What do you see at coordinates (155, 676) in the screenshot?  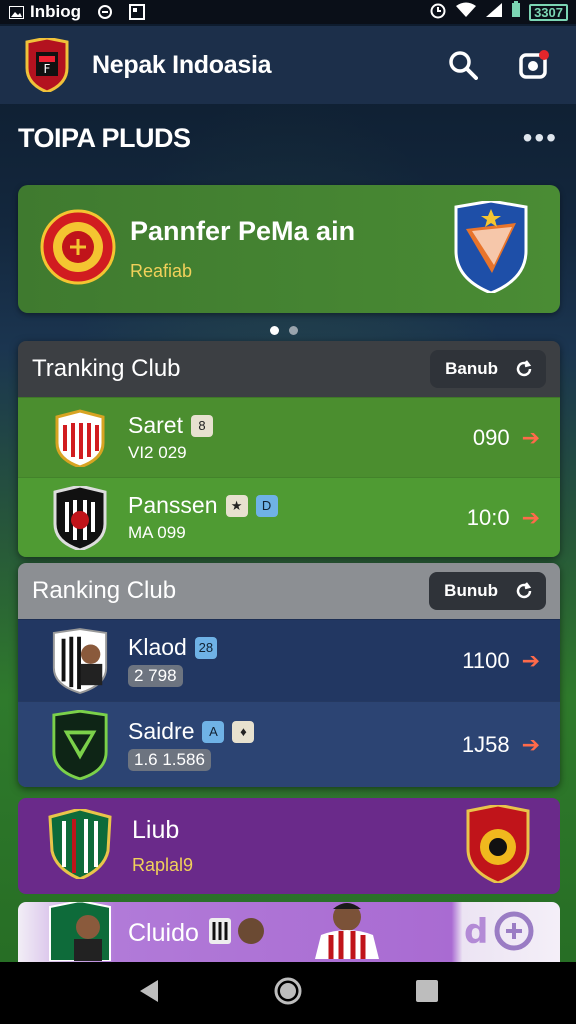 I see `club-subtitle: 2 798` at bounding box center [155, 676].